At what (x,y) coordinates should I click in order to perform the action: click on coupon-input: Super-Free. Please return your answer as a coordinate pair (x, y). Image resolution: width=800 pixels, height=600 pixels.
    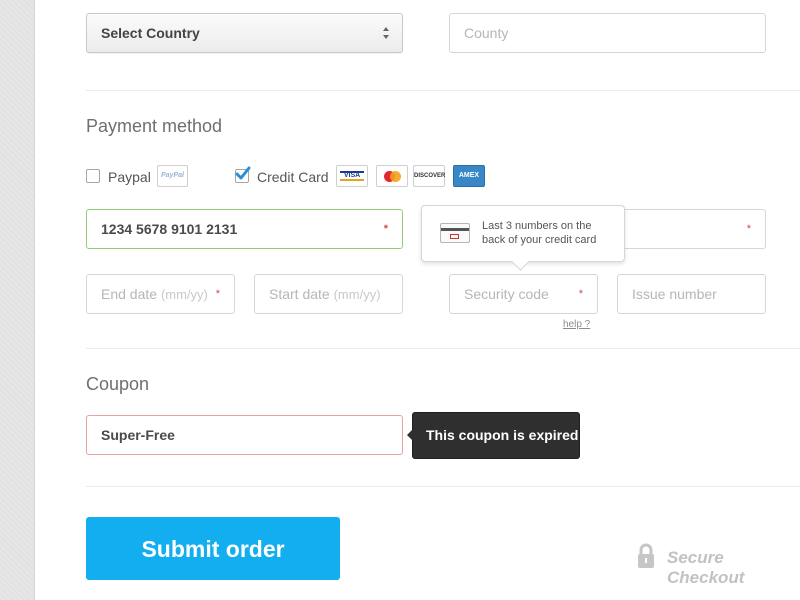
    Looking at the image, I should click on (244, 435).